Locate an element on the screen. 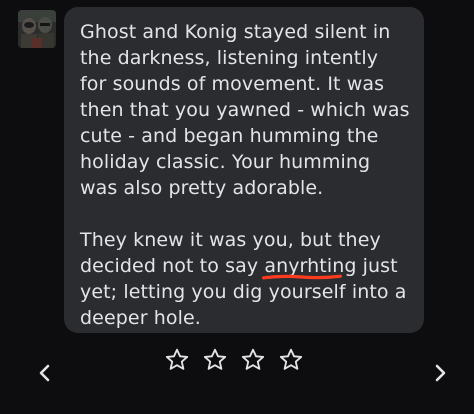  next-button is located at coordinates (441, 373).